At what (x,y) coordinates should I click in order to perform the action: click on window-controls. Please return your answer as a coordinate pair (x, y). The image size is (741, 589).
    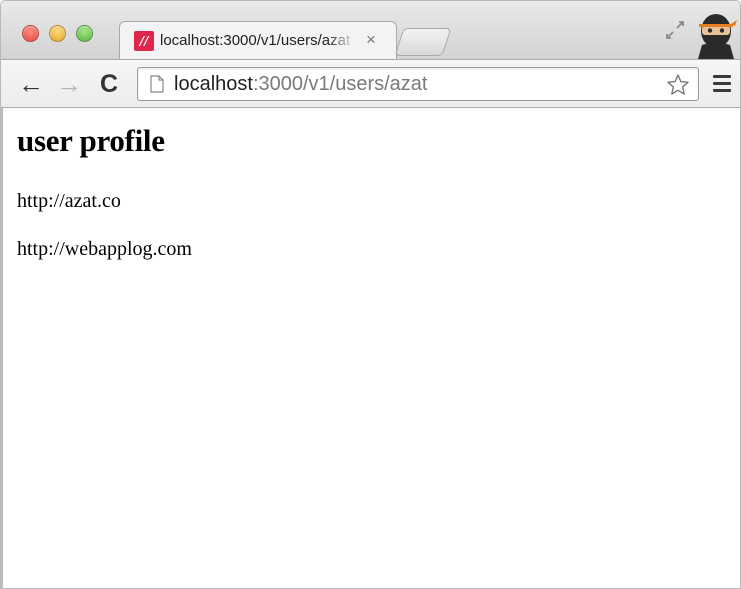
    Looking at the image, I should click on (57, 33).